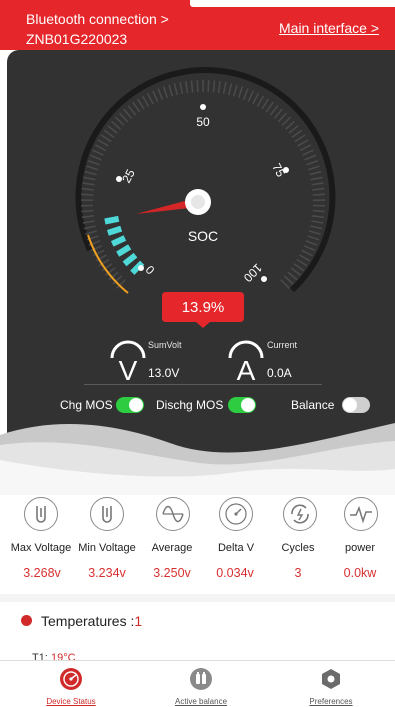 The image size is (395, 707). Describe the element at coordinates (292, 3) in the screenshot. I see `header-notch` at that location.